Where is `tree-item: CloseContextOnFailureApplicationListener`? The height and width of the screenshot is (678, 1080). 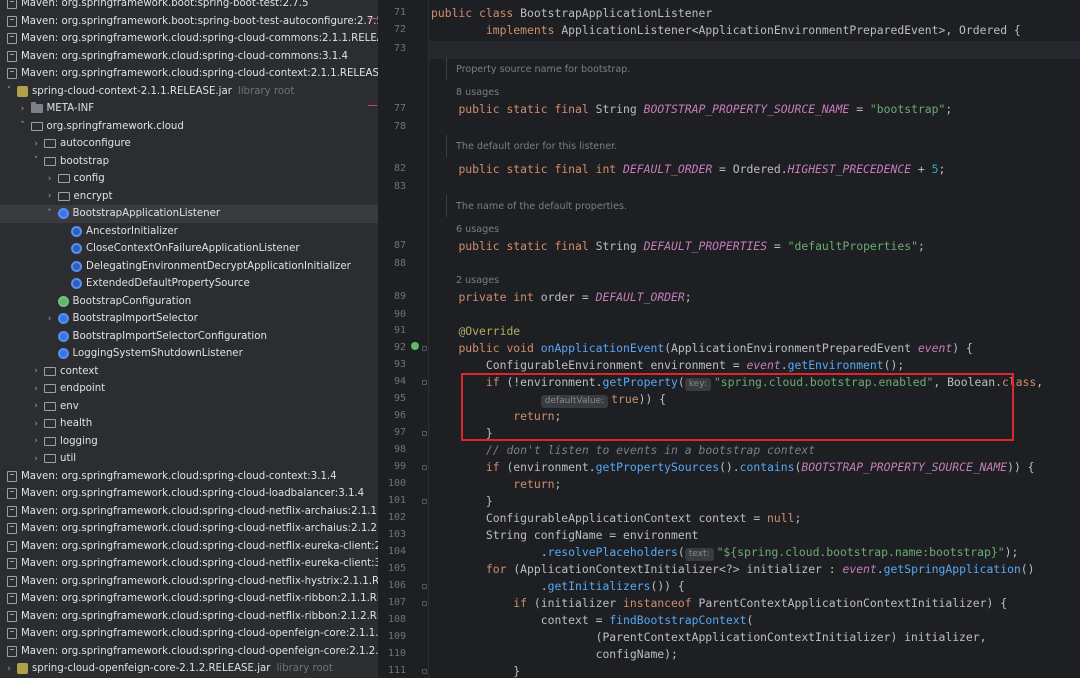 tree-item: CloseContextOnFailureApplicationListener is located at coordinates (189, 249).